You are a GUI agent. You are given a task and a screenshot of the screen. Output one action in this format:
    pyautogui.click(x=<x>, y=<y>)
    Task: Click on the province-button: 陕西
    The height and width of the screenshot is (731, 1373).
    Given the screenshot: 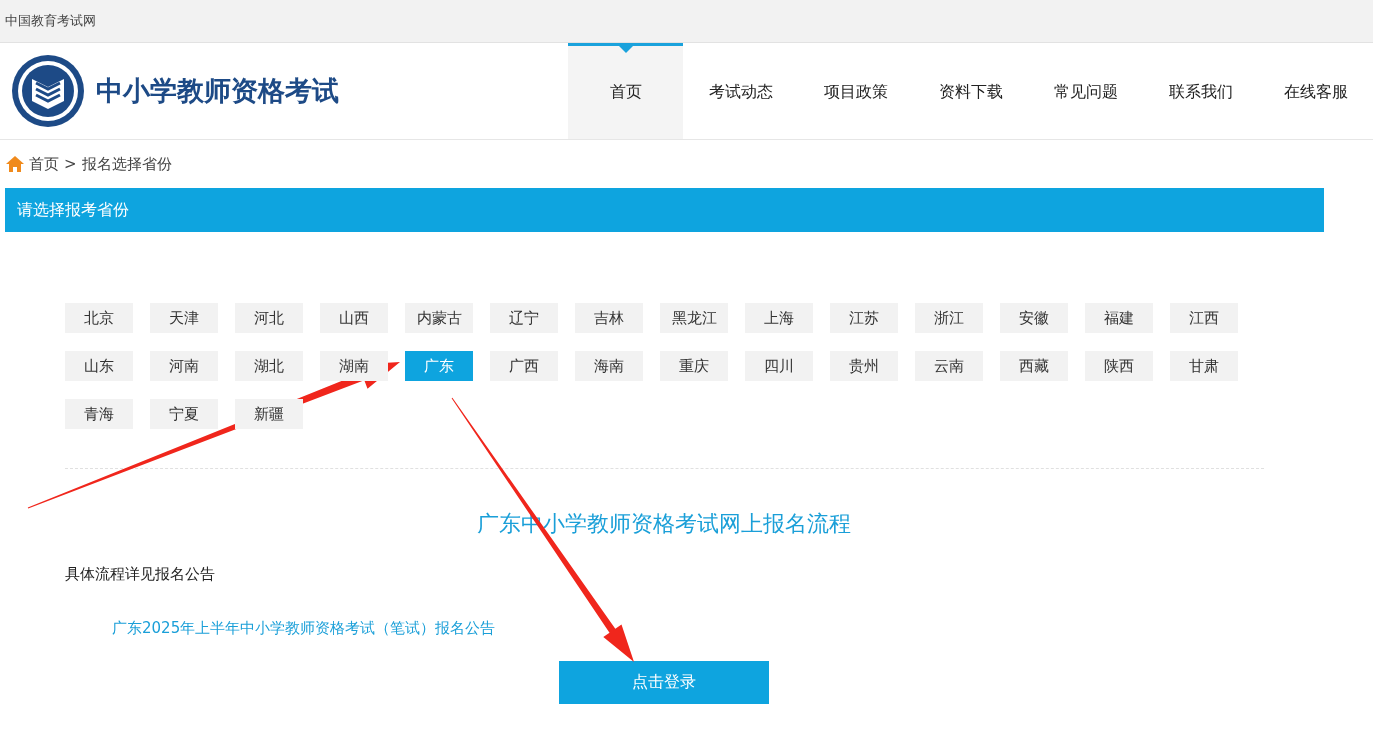 What is the action you would take?
    pyautogui.click(x=1119, y=366)
    